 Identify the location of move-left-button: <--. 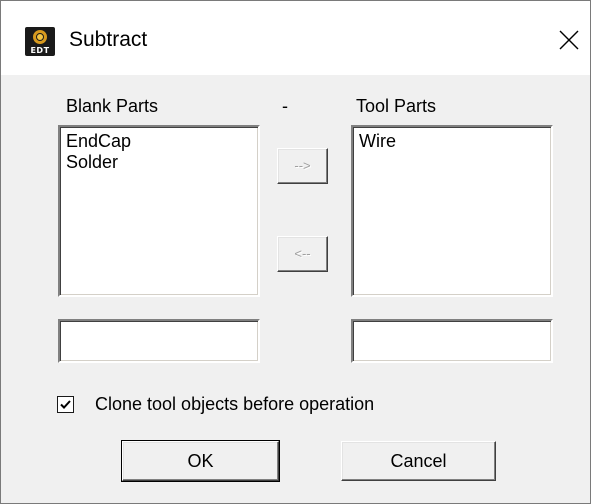
(302, 254).